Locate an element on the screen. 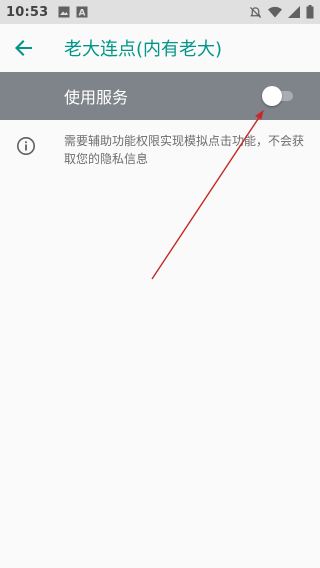 The height and width of the screenshot is (568, 320). svg-text: A is located at coordinates (82, 14).